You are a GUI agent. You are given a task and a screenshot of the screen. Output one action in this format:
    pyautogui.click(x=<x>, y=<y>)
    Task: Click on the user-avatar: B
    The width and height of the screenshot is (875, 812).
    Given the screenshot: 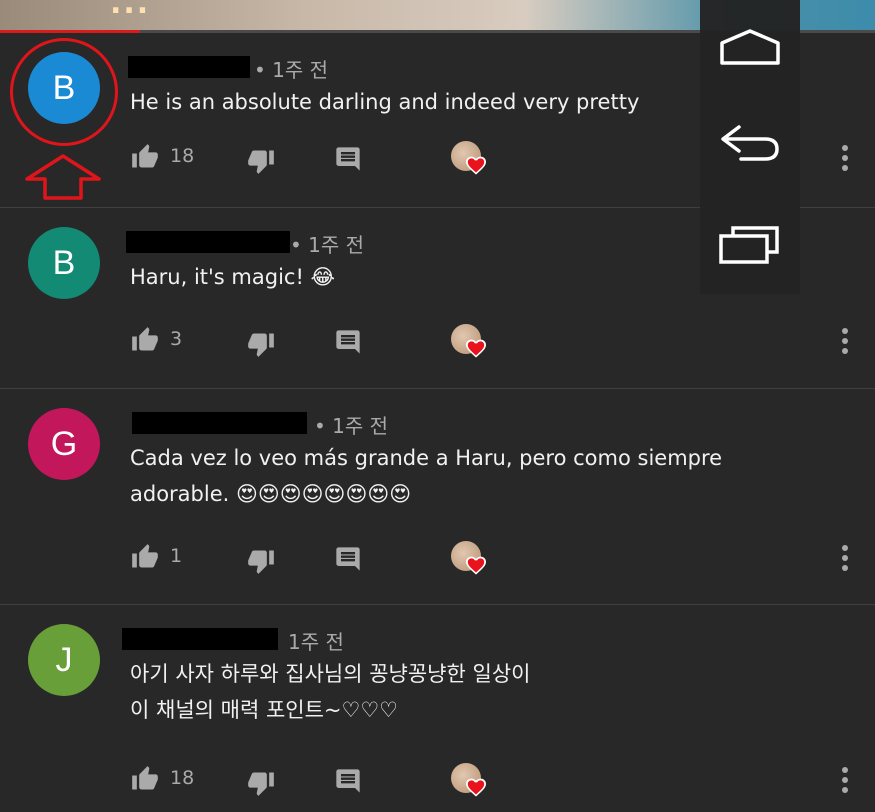 What is the action you would take?
    pyautogui.click(x=64, y=263)
    